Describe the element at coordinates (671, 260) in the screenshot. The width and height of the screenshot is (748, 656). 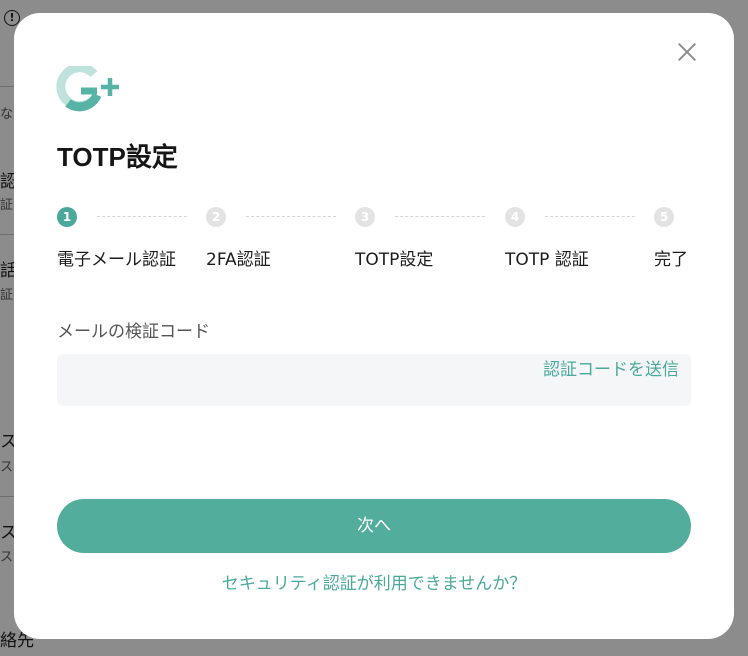
I see `step-label: 完了` at that location.